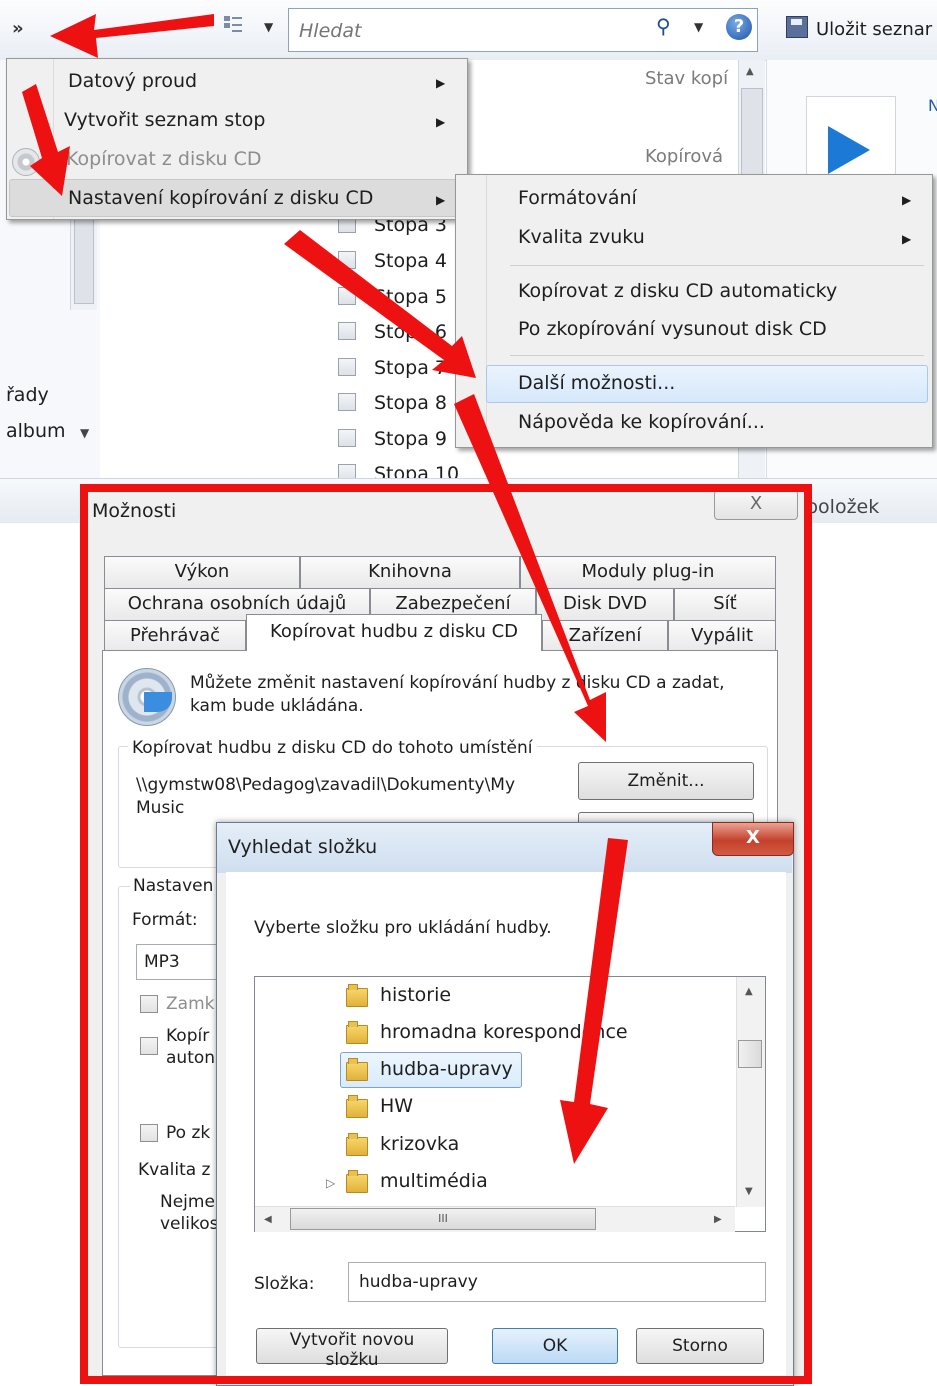 The image size is (937, 1386). What do you see at coordinates (284, 1284) in the screenshot?
I see `folder-name-label: Složka:` at bounding box center [284, 1284].